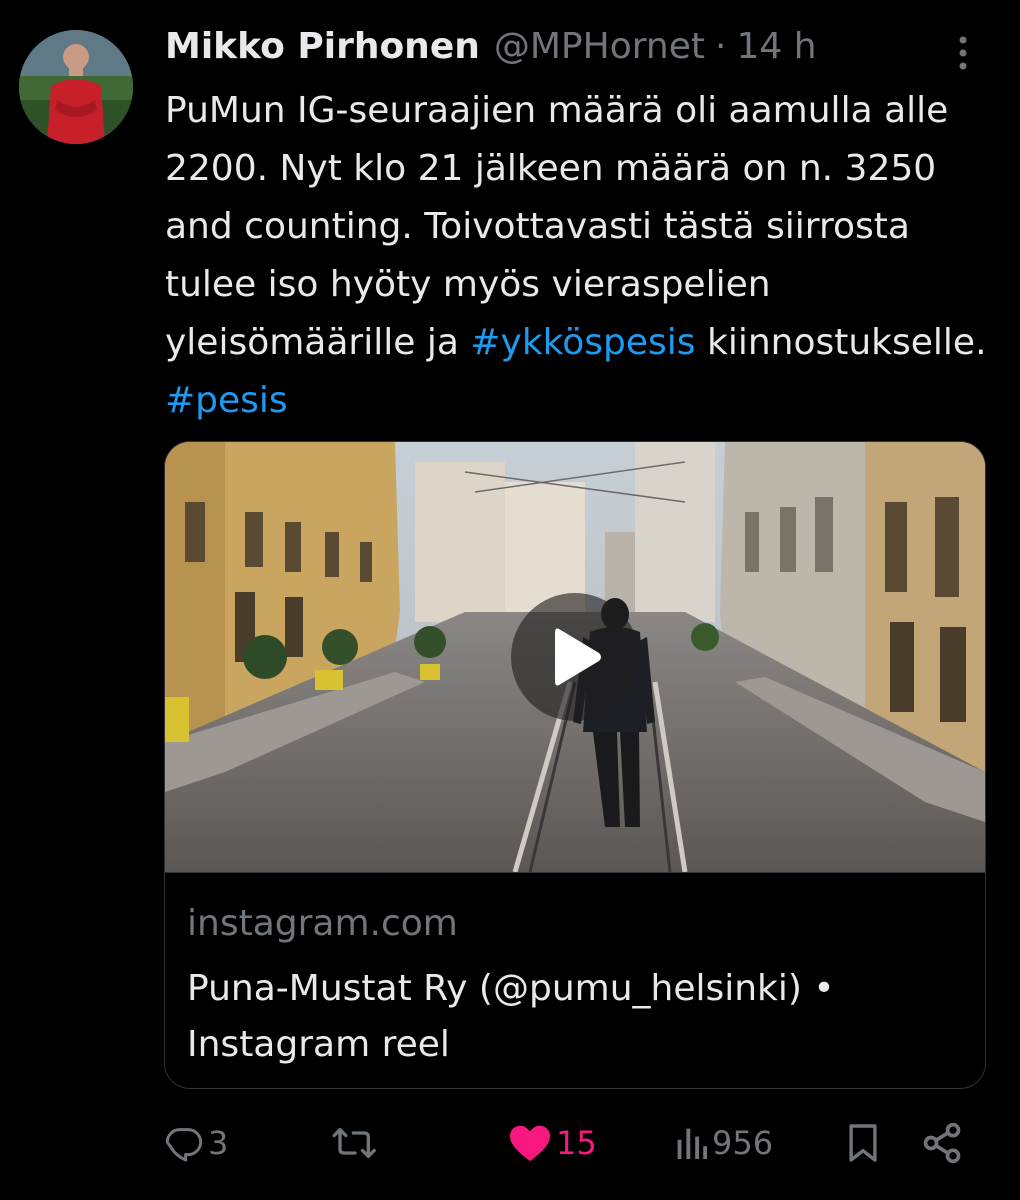 Image resolution: width=1020 pixels, height=1200 pixels. Describe the element at coordinates (491, 50) in the screenshot. I see `tweet-header: Mikko Pirhonen @MPHornet · 14 h` at that location.